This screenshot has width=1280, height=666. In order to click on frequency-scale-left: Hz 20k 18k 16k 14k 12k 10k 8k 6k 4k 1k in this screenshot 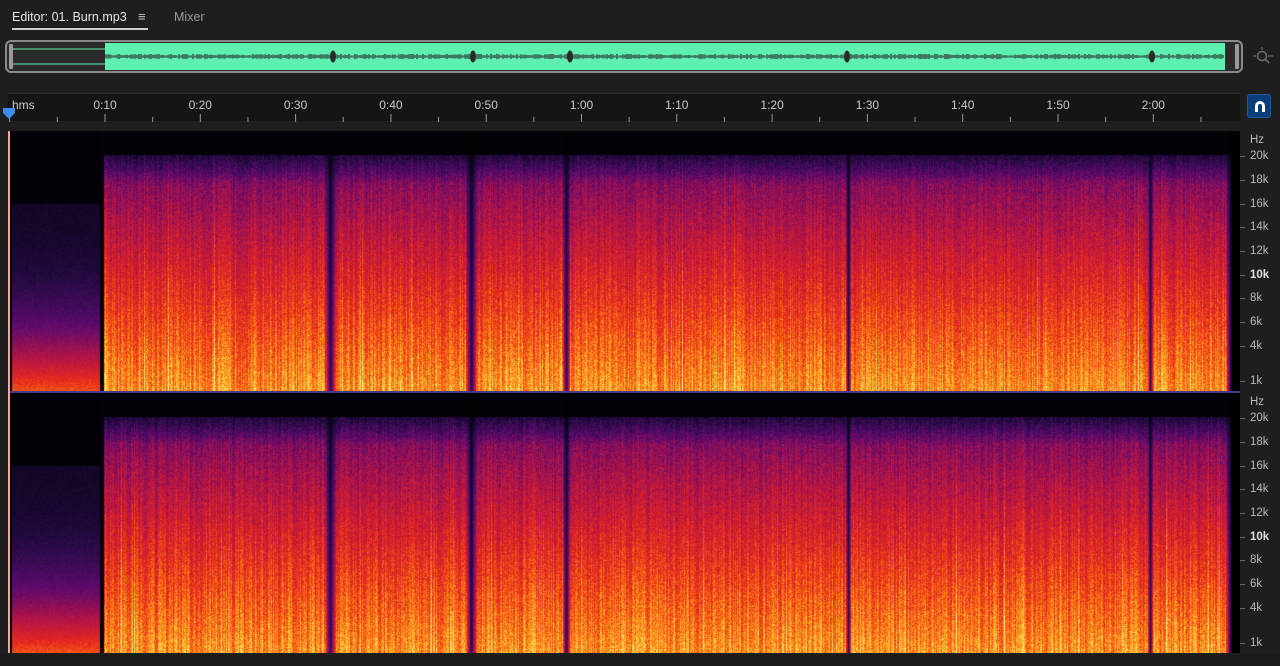, I will do `click(1260, 261)`.